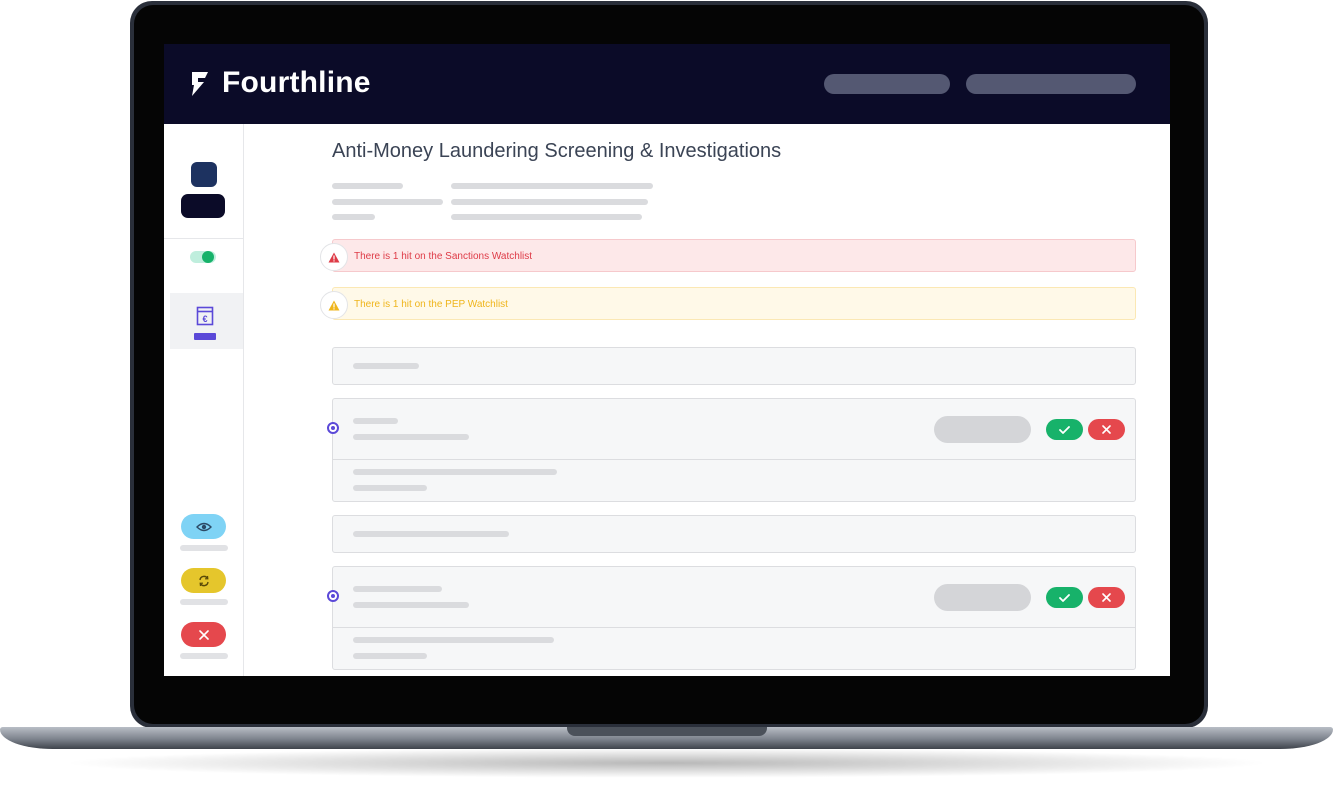 The image size is (1333, 789). What do you see at coordinates (203, 206) in the screenshot?
I see `avatar-body` at bounding box center [203, 206].